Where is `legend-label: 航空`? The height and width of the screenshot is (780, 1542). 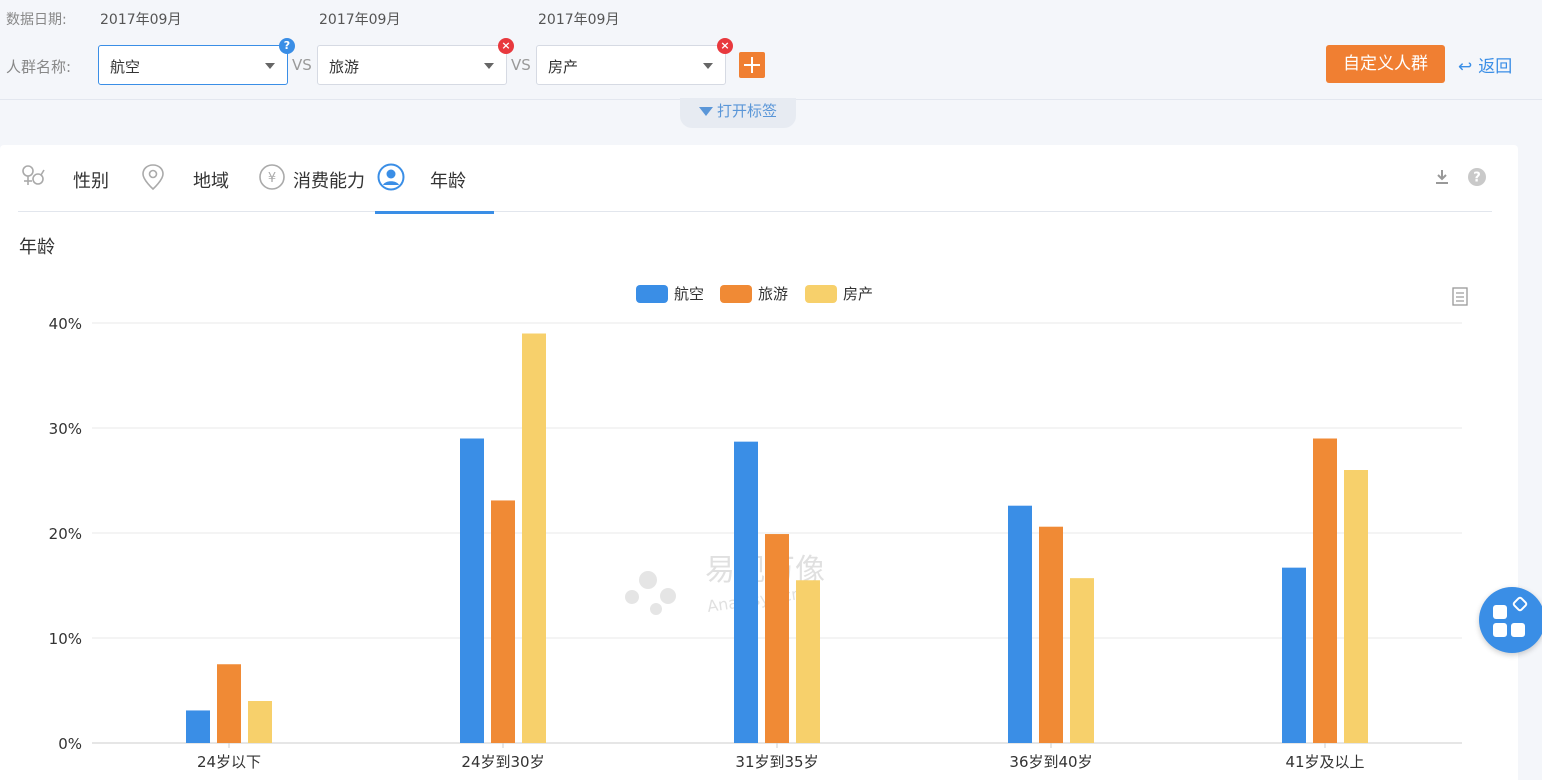 legend-label: 航空 is located at coordinates (689, 294).